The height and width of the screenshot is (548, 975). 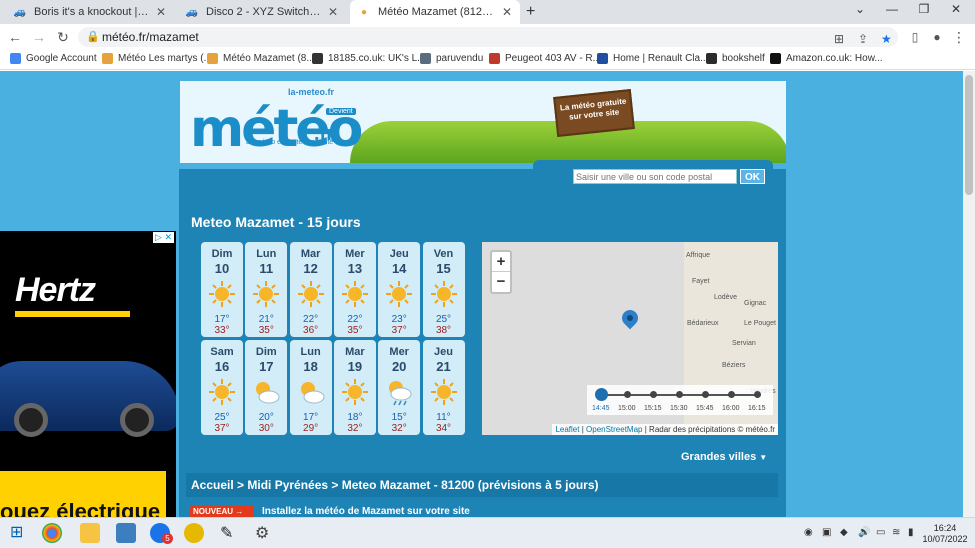 I want to click on restore-icon: ❐, so click(x=924, y=9).